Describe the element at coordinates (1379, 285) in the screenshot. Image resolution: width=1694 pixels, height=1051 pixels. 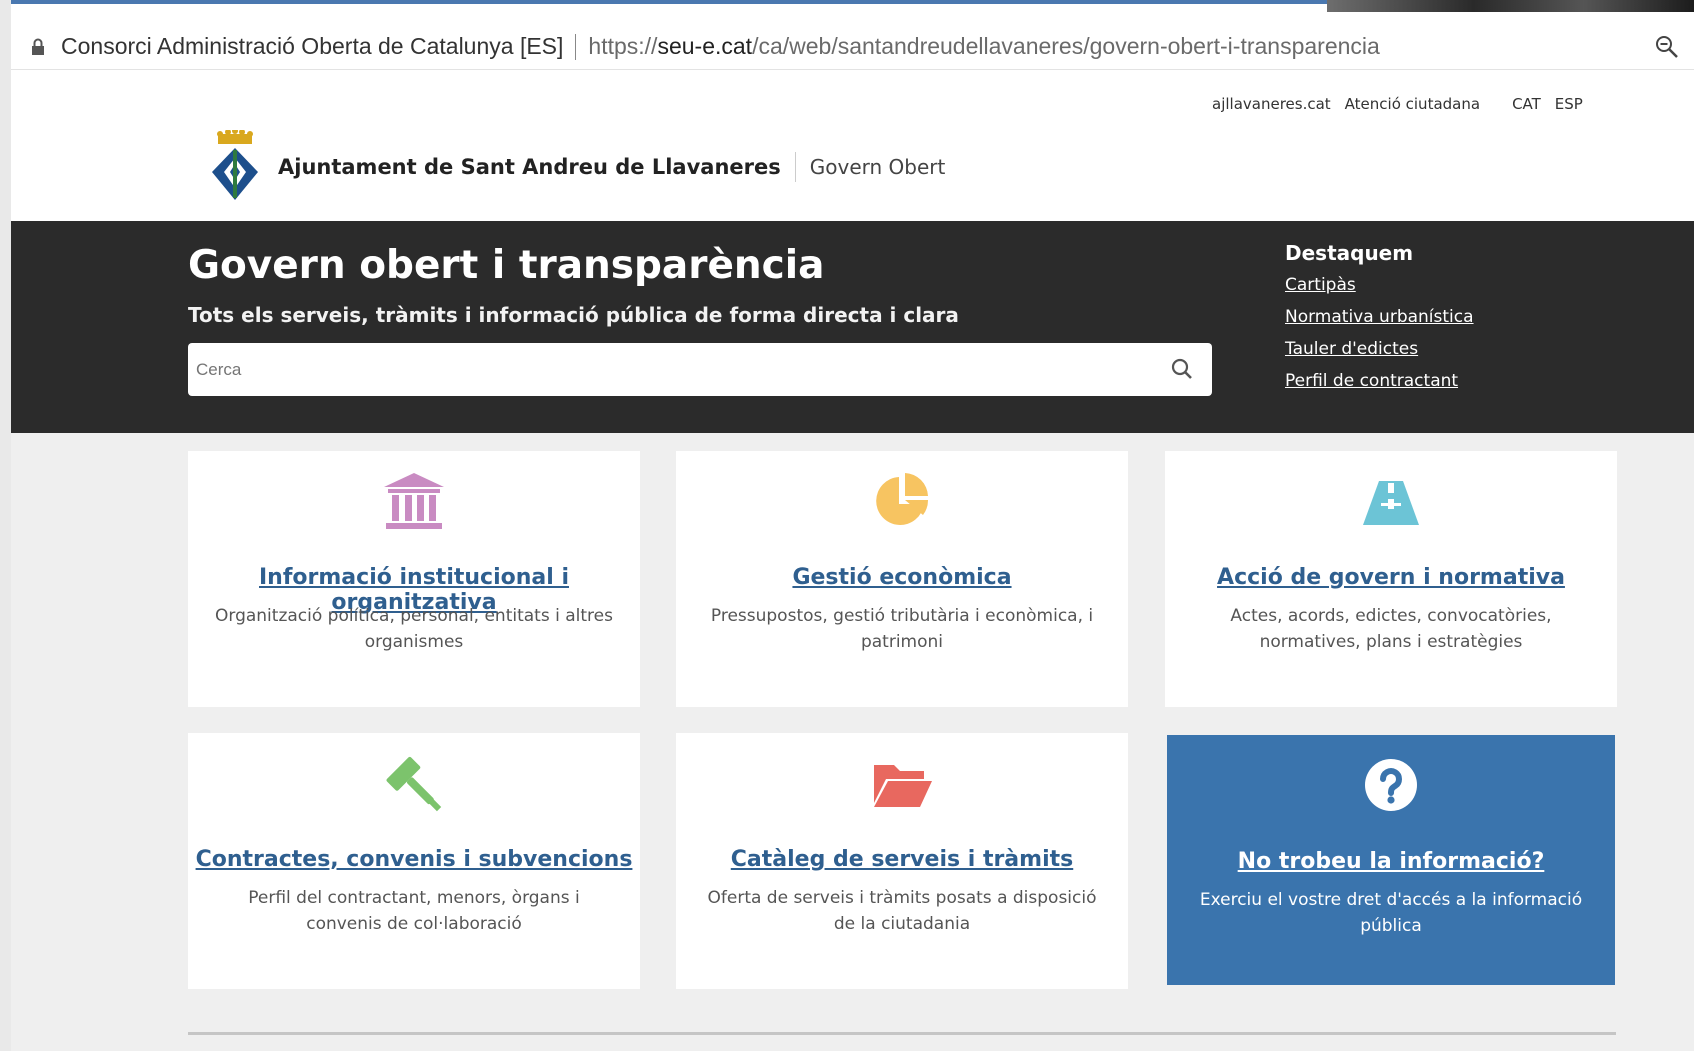
I see `highlight-link-cartipas: Cartipàs` at that location.